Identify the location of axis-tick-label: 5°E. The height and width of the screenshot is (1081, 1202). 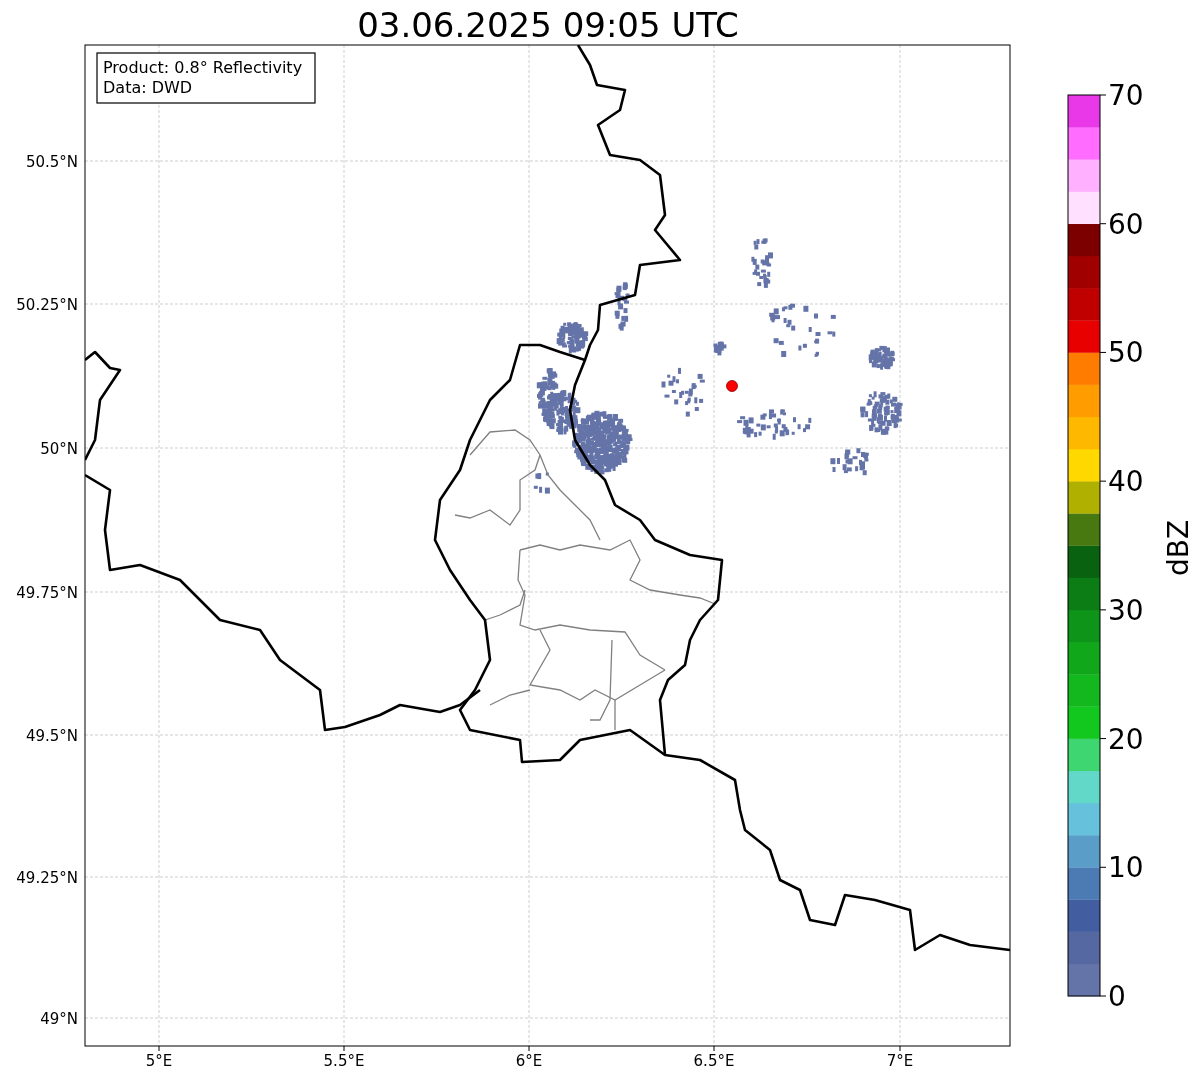
(159, 1061).